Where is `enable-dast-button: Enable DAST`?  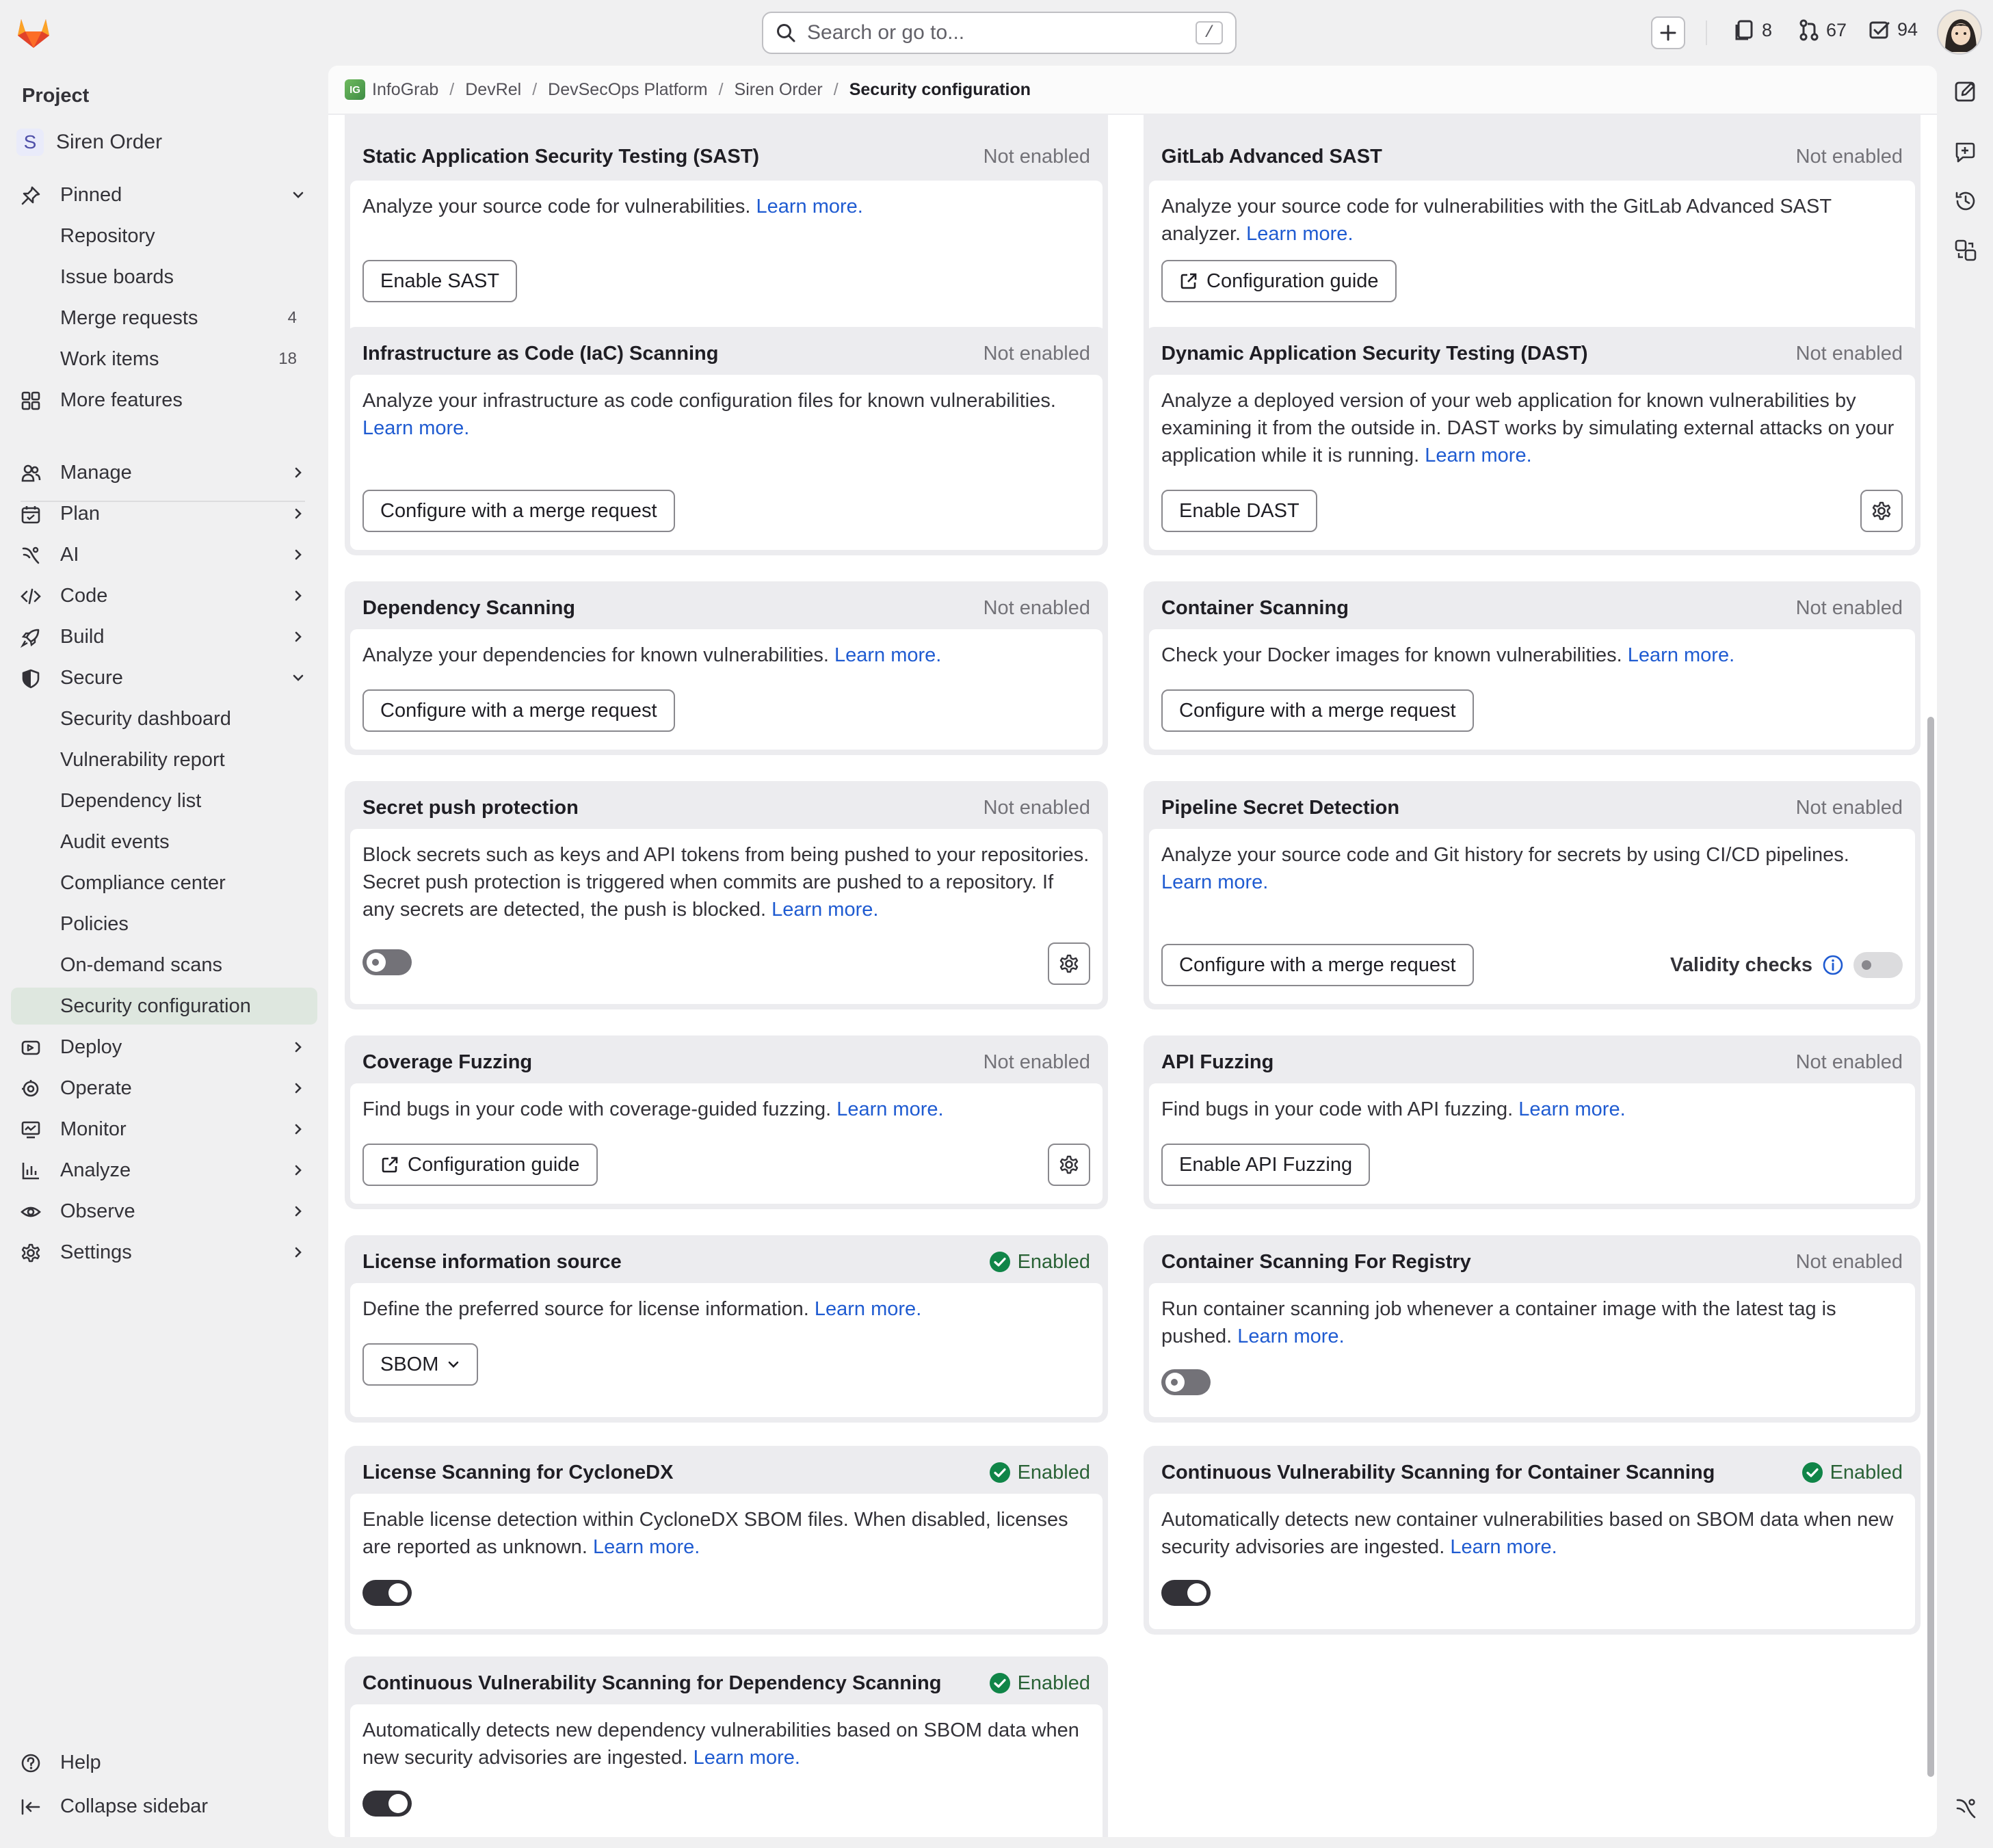 enable-dast-button: Enable DAST is located at coordinates (1239, 511).